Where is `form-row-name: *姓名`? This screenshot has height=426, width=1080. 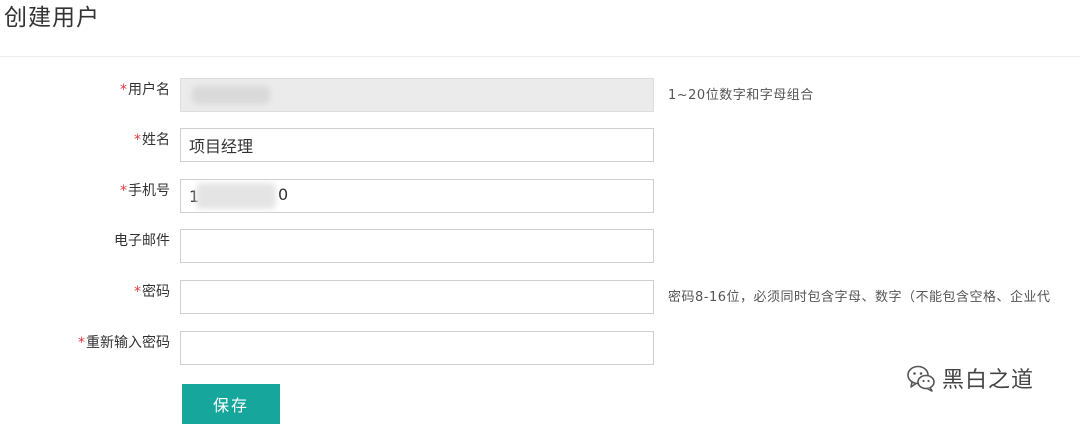 form-row-name: *姓名 is located at coordinates (540, 146).